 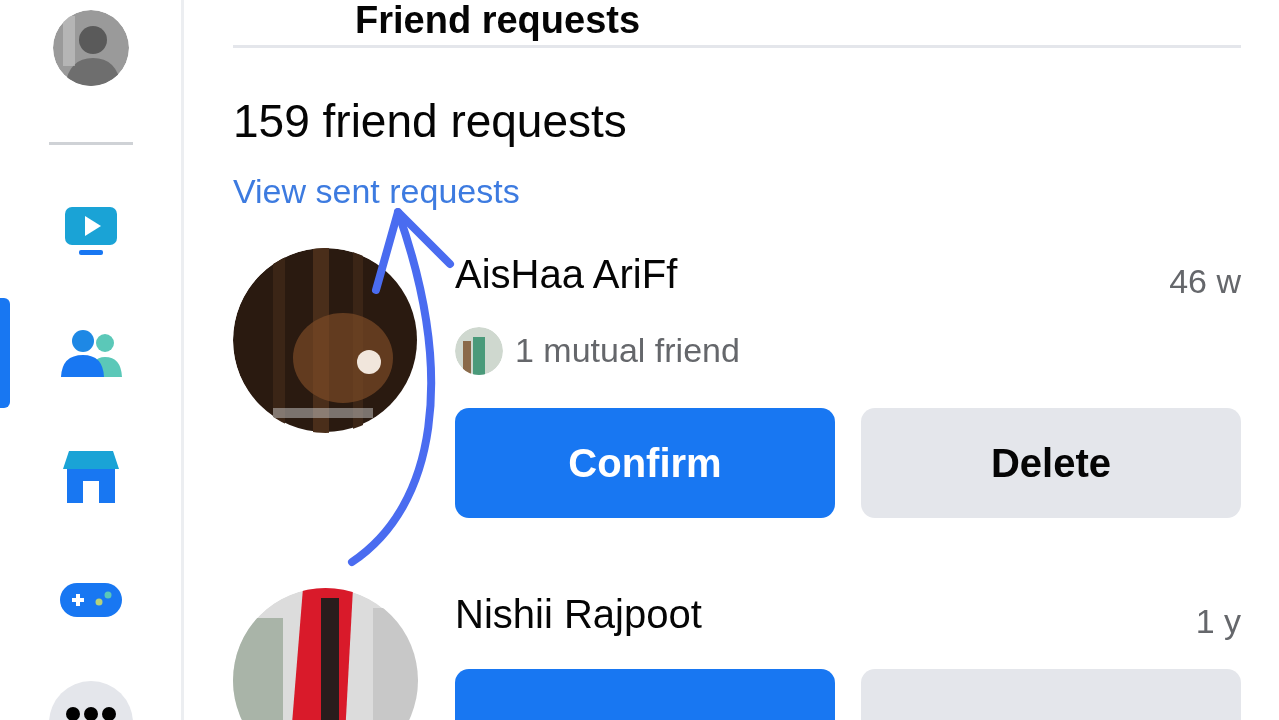 I want to click on requester-name: Nishii Rajpoot, so click(x=578, y=614).